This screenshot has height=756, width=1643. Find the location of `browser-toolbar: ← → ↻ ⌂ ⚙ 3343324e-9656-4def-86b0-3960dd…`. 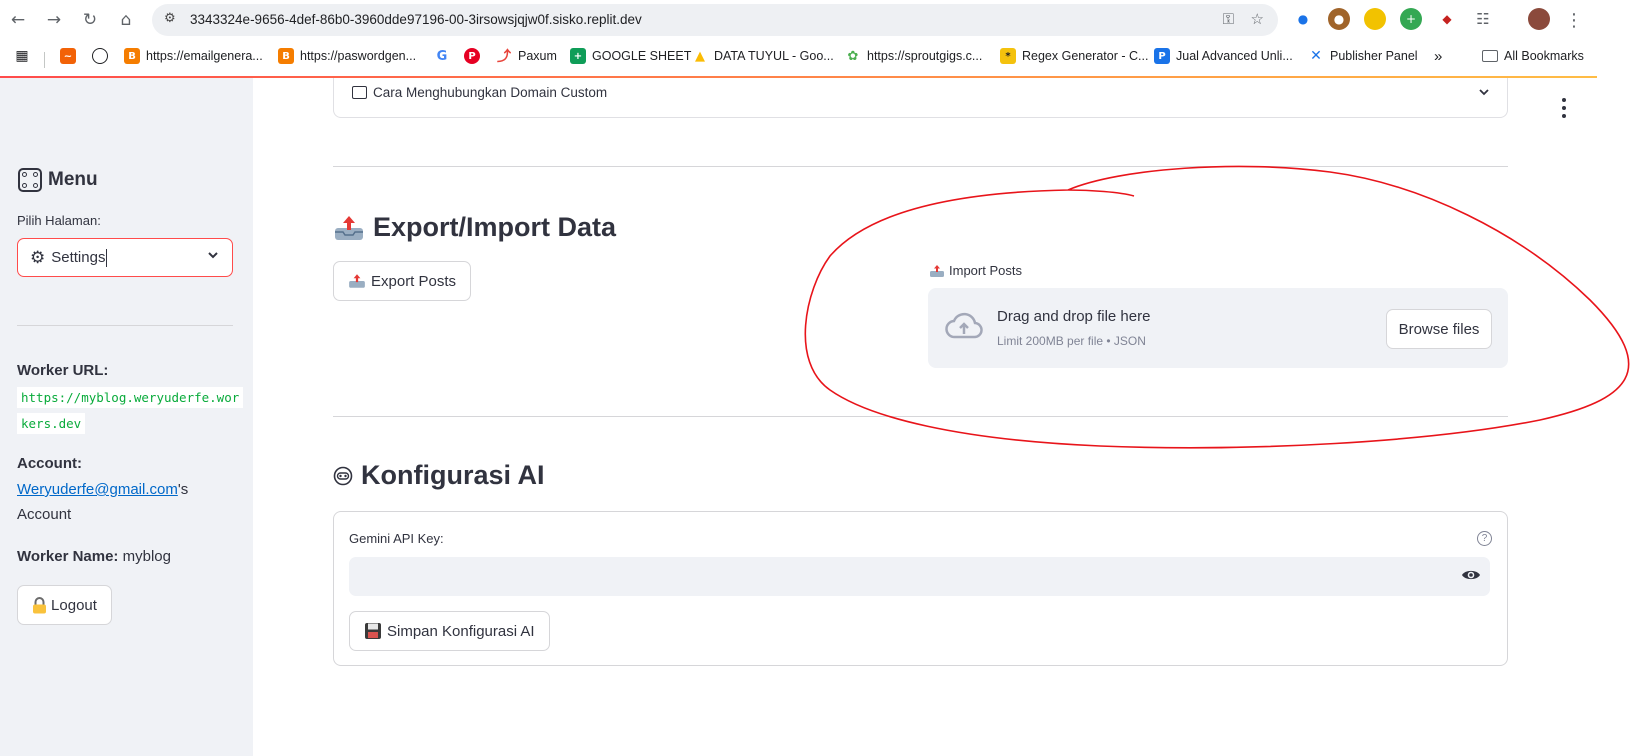

browser-toolbar: ← → ↻ ⌂ ⚙ 3343324e-9656-4def-86b0-3960dd… is located at coordinates (821, 20).